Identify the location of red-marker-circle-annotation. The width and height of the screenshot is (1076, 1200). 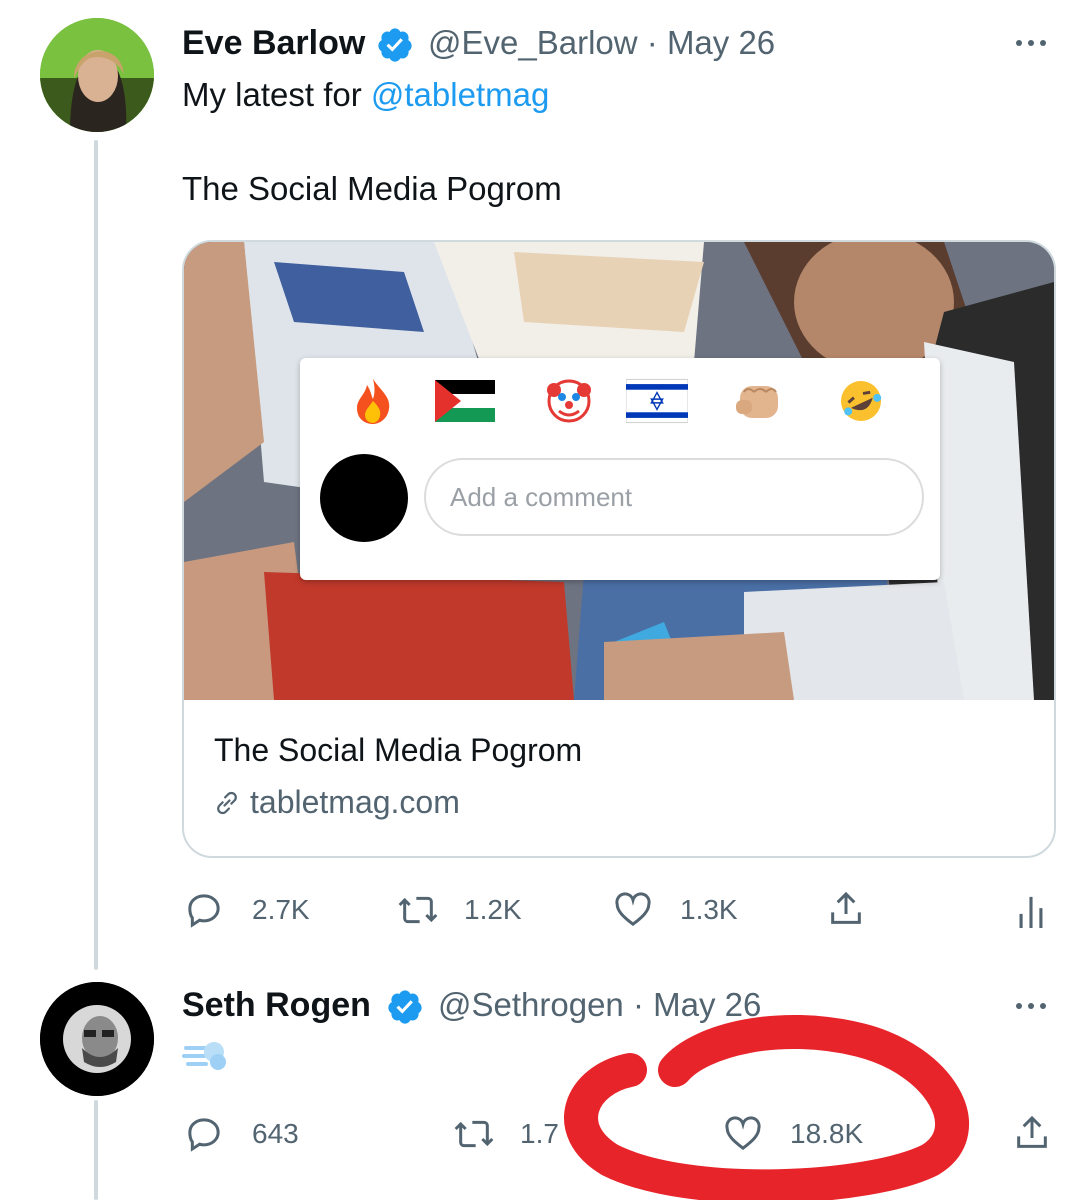
(766, 1107).